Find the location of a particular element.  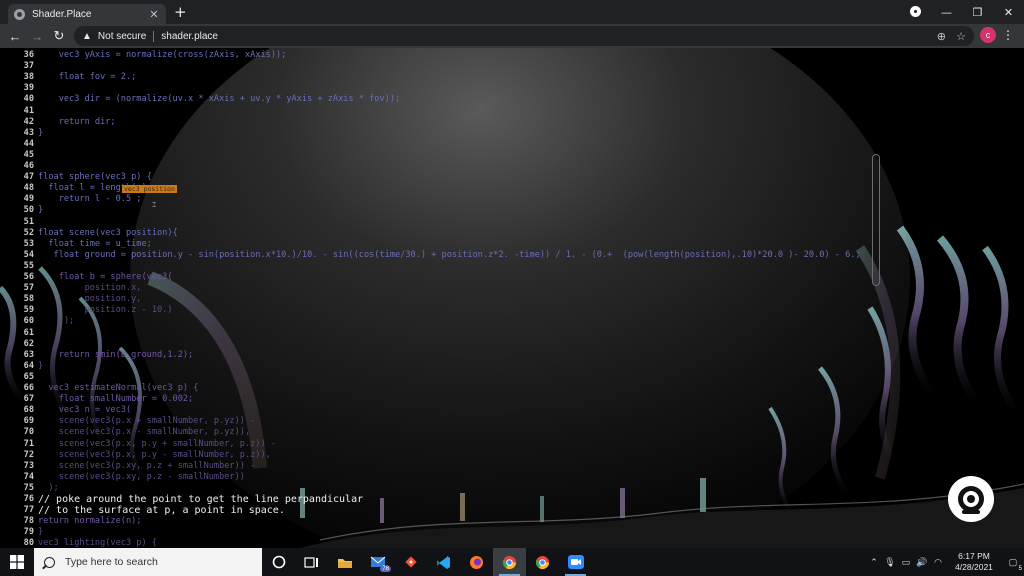

editor-scrollbar is located at coordinates (876, 220).